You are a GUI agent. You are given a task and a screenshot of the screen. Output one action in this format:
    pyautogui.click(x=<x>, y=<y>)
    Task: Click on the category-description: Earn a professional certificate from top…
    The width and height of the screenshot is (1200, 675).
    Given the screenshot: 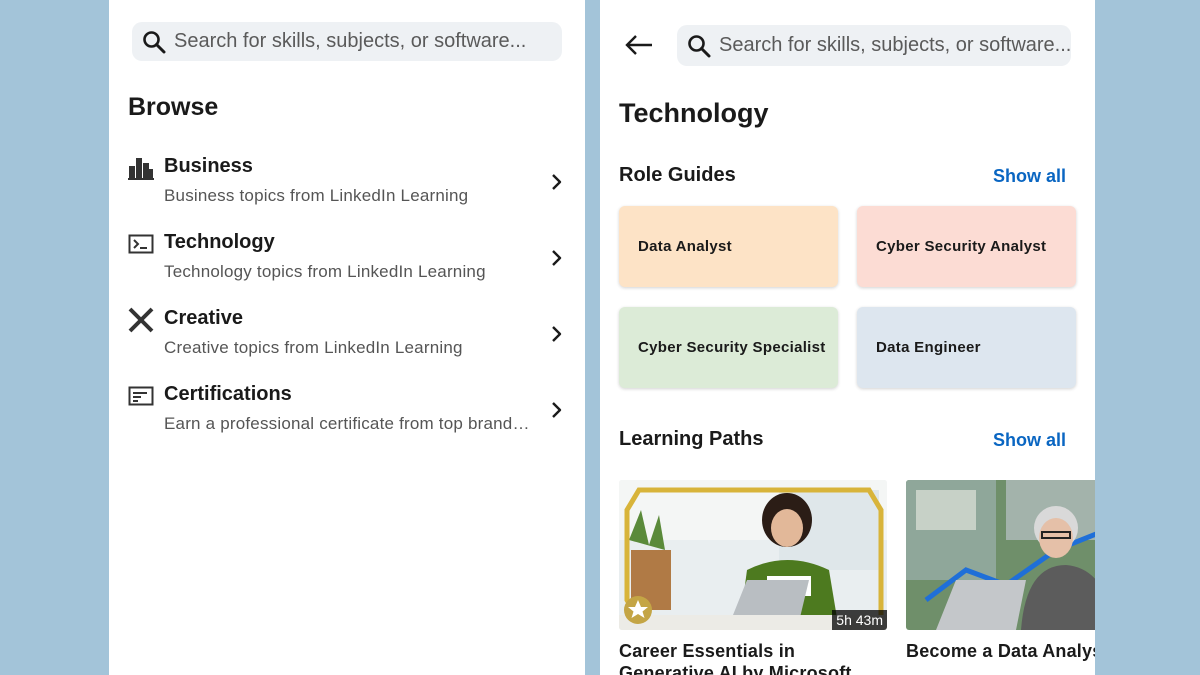 What is the action you would take?
    pyautogui.click(x=350, y=423)
    